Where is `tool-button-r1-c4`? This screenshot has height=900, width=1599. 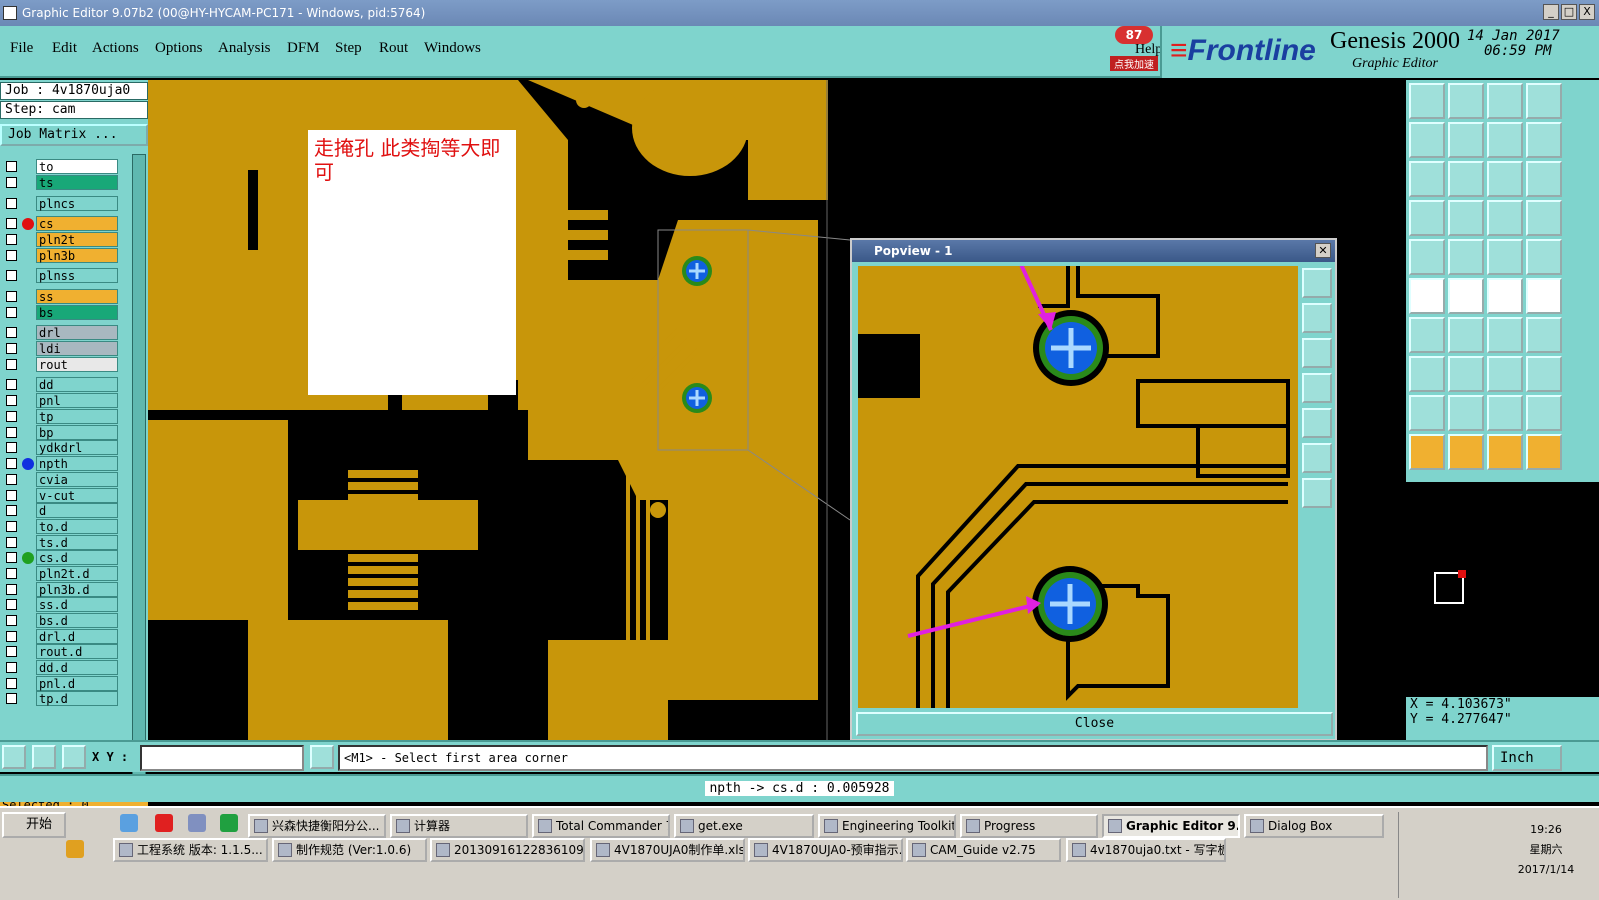
tool-button-r1-c4 is located at coordinates (1544, 101).